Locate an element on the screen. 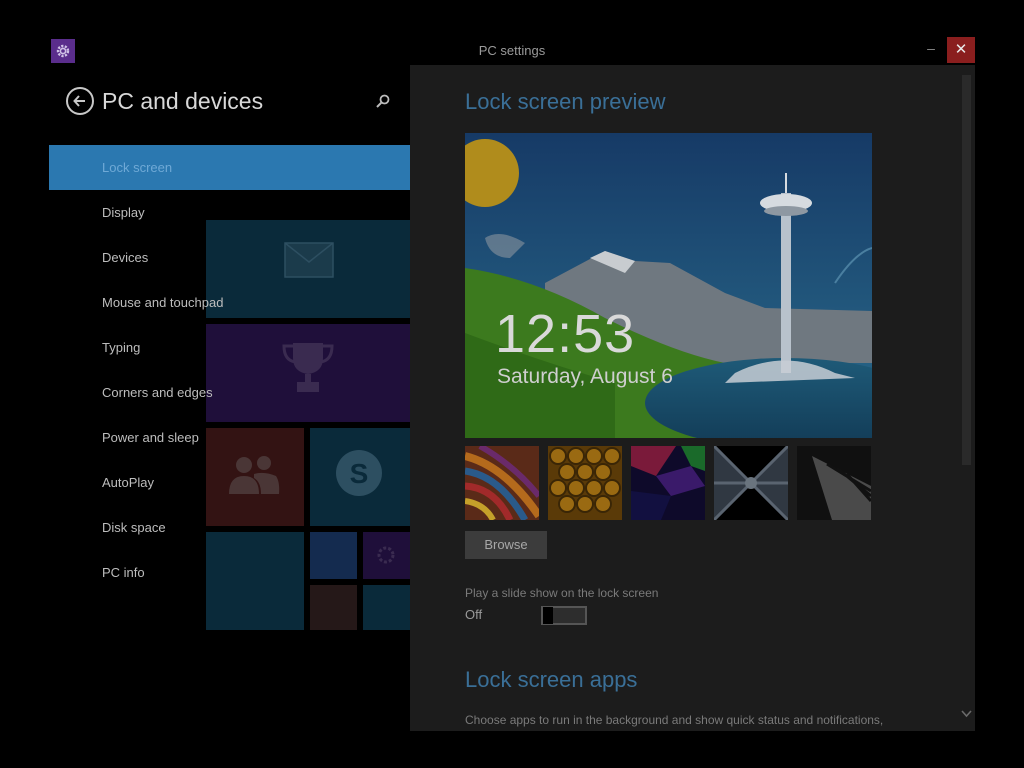 Image resolution: width=1024 pixels, height=768 pixels. vertical-scrollbar is located at coordinates (966, 398).